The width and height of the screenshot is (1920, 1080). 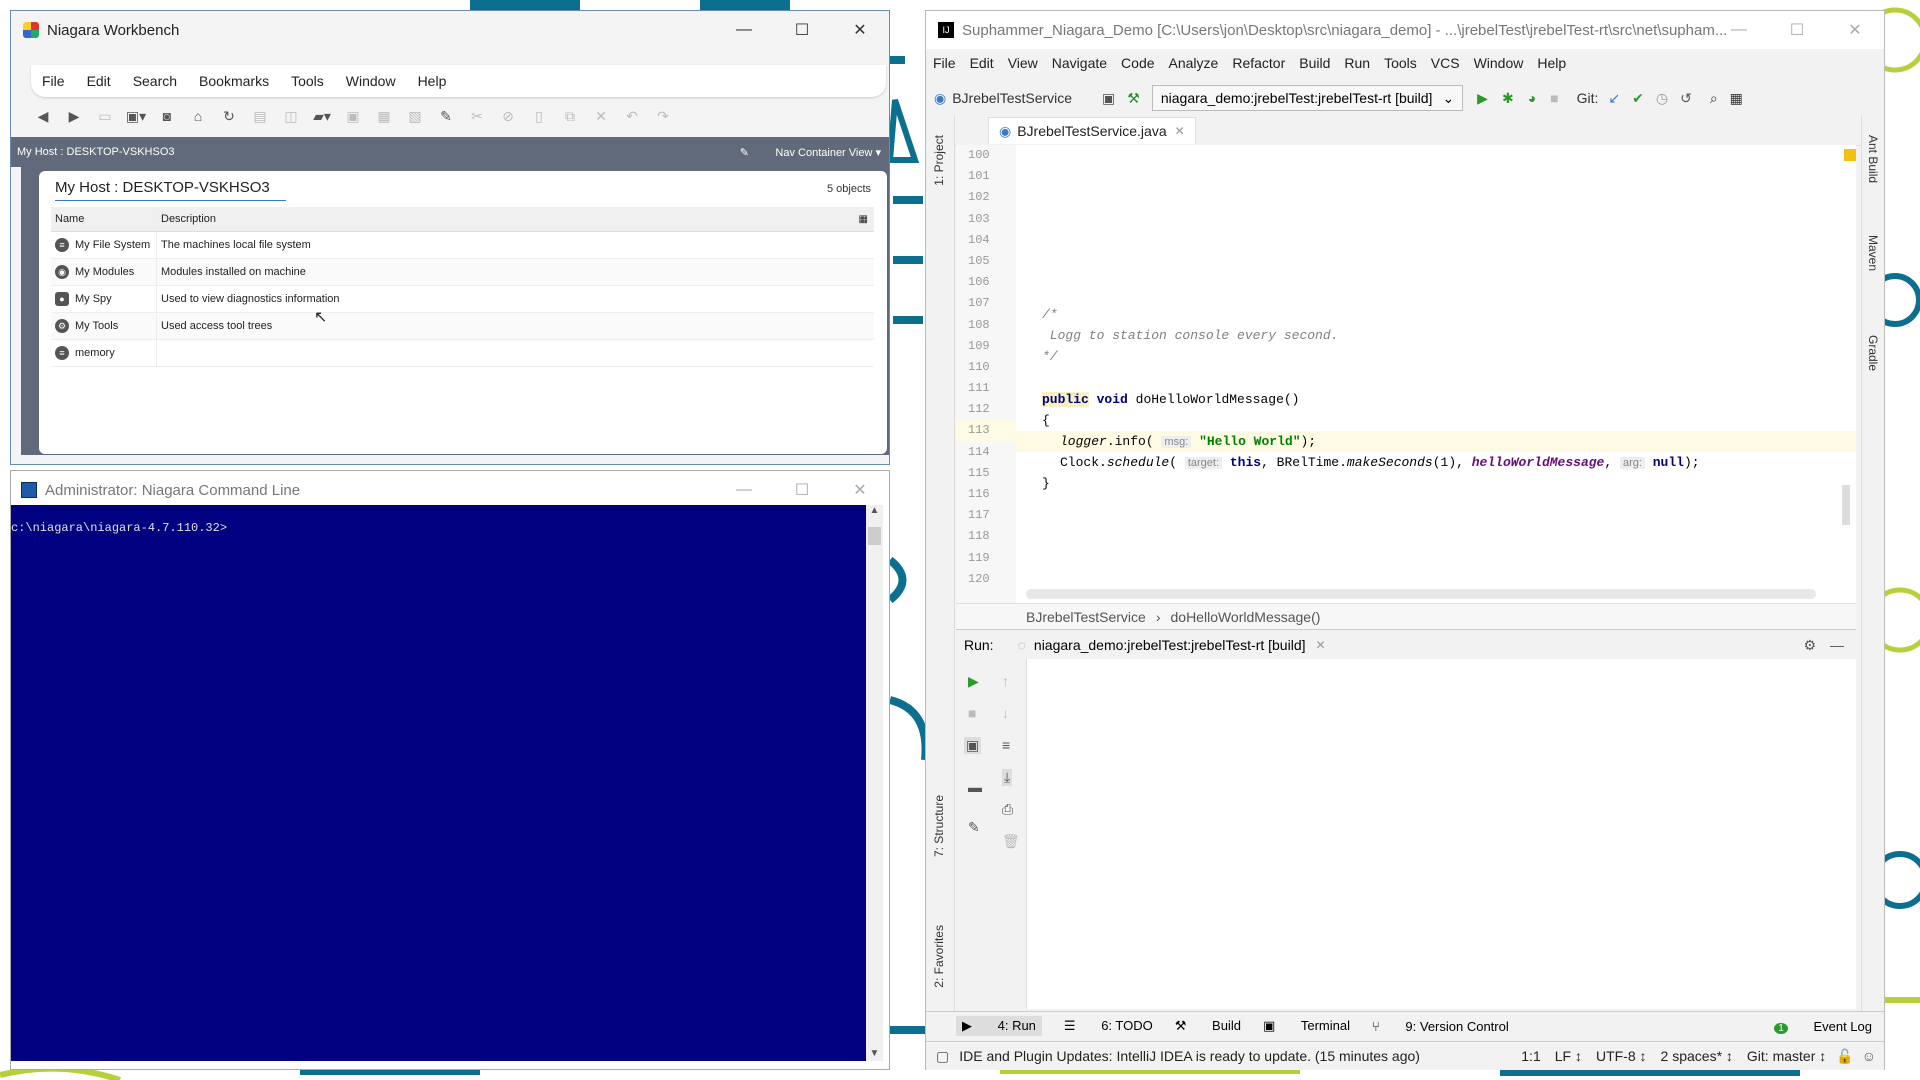 What do you see at coordinates (1786, 1056) in the screenshot?
I see `git-branch: Git: master ↕` at bounding box center [1786, 1056].